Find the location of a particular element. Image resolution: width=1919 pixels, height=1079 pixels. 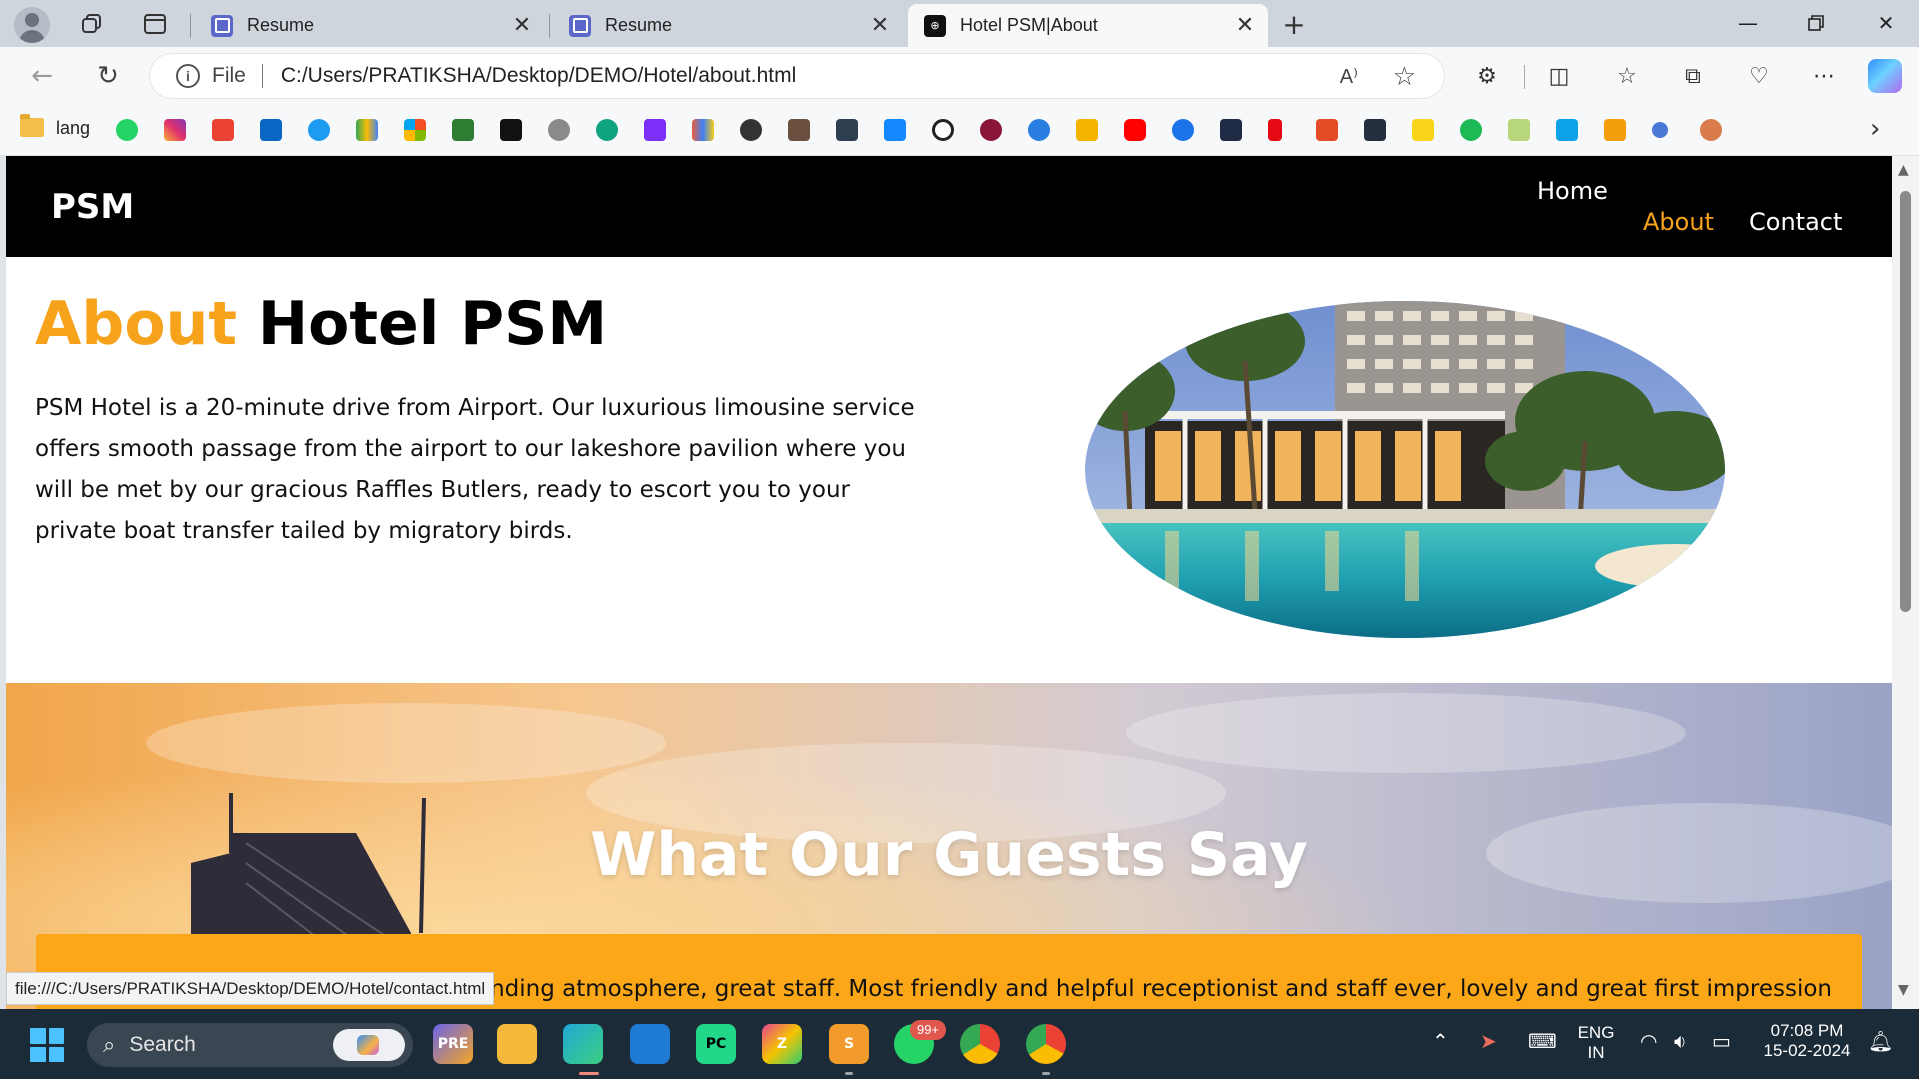

instagram-icon is located at coordinates (175, 130).